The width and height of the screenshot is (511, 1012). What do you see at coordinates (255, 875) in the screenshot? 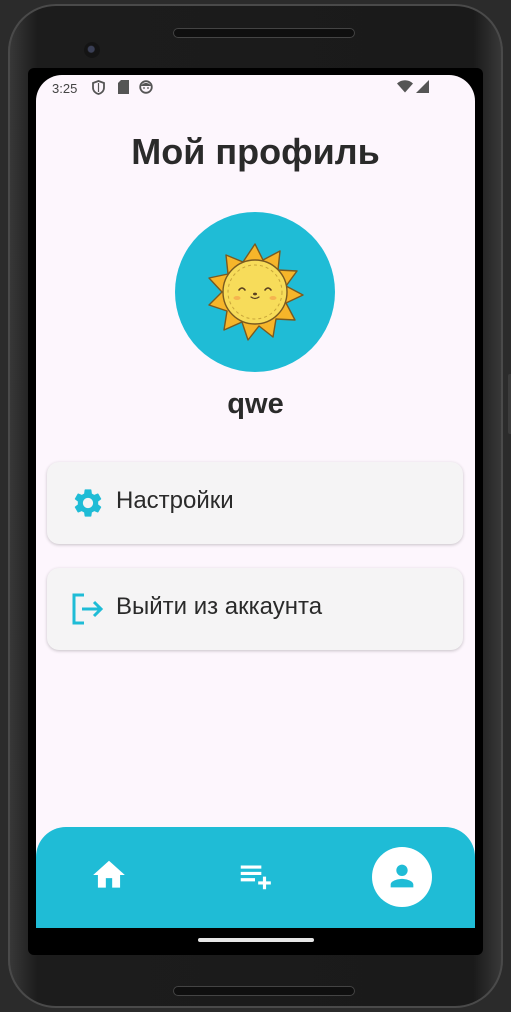
I see `playlist-add-icon` at bounding box center [255, 875].